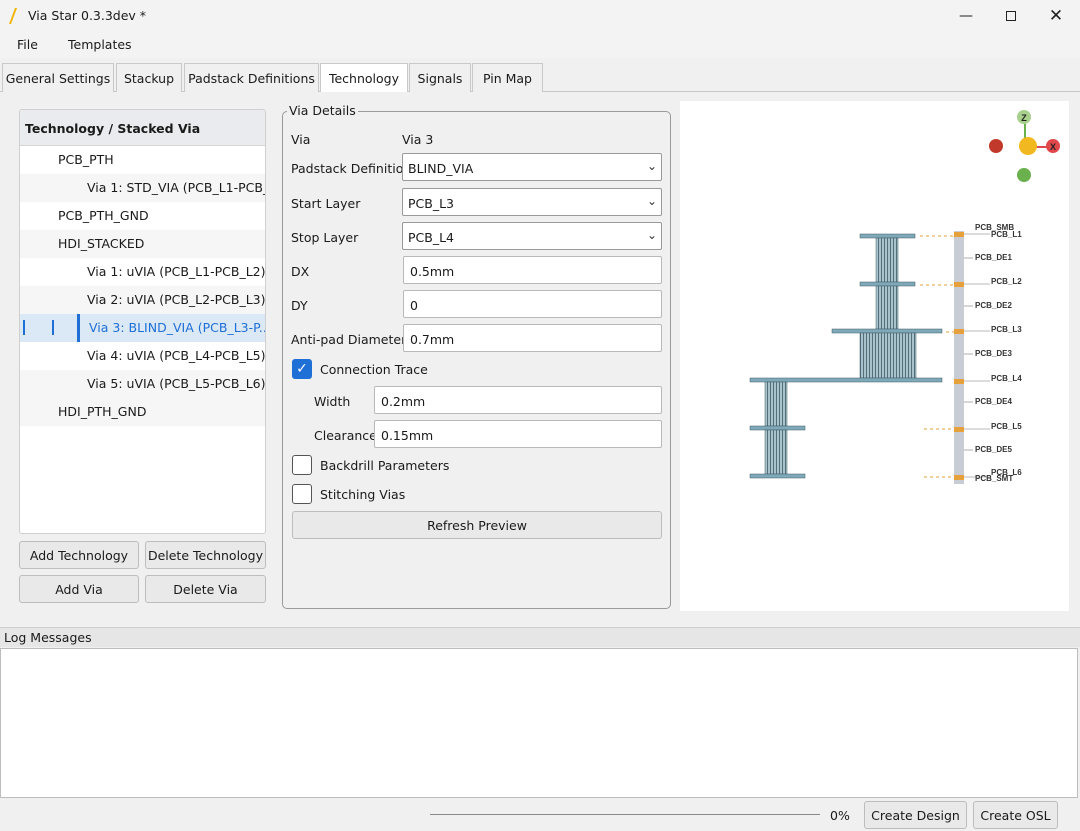 Image resolution: width=1080 pixels, height=831 pixels. I want to click on close-icon: ✕, so click(1056, 16).